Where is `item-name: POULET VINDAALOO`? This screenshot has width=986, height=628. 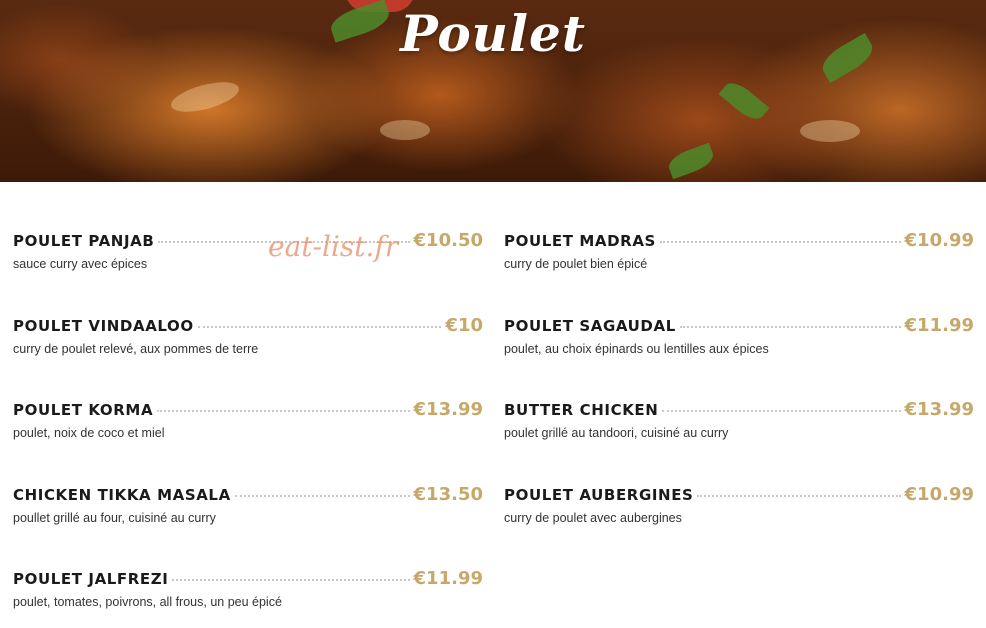 item-name: POULET VINDAALOO is located at coordinates (103, 326).